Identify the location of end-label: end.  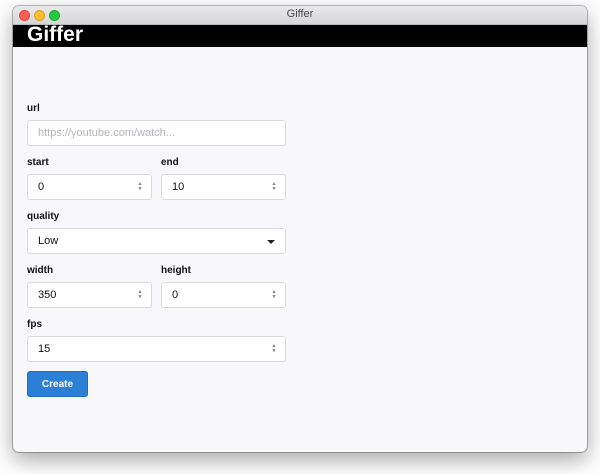
(170, 162).